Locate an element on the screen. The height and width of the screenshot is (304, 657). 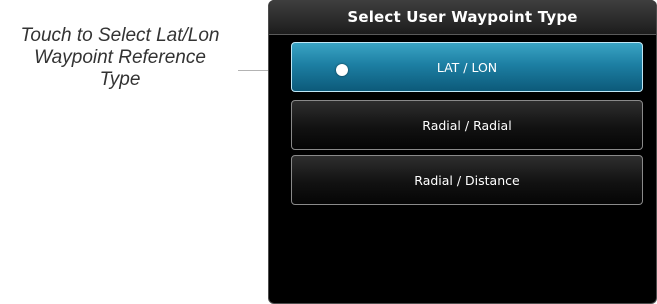
lat-lon-button-label: LAT / LON is located at coordinates (467, 67).